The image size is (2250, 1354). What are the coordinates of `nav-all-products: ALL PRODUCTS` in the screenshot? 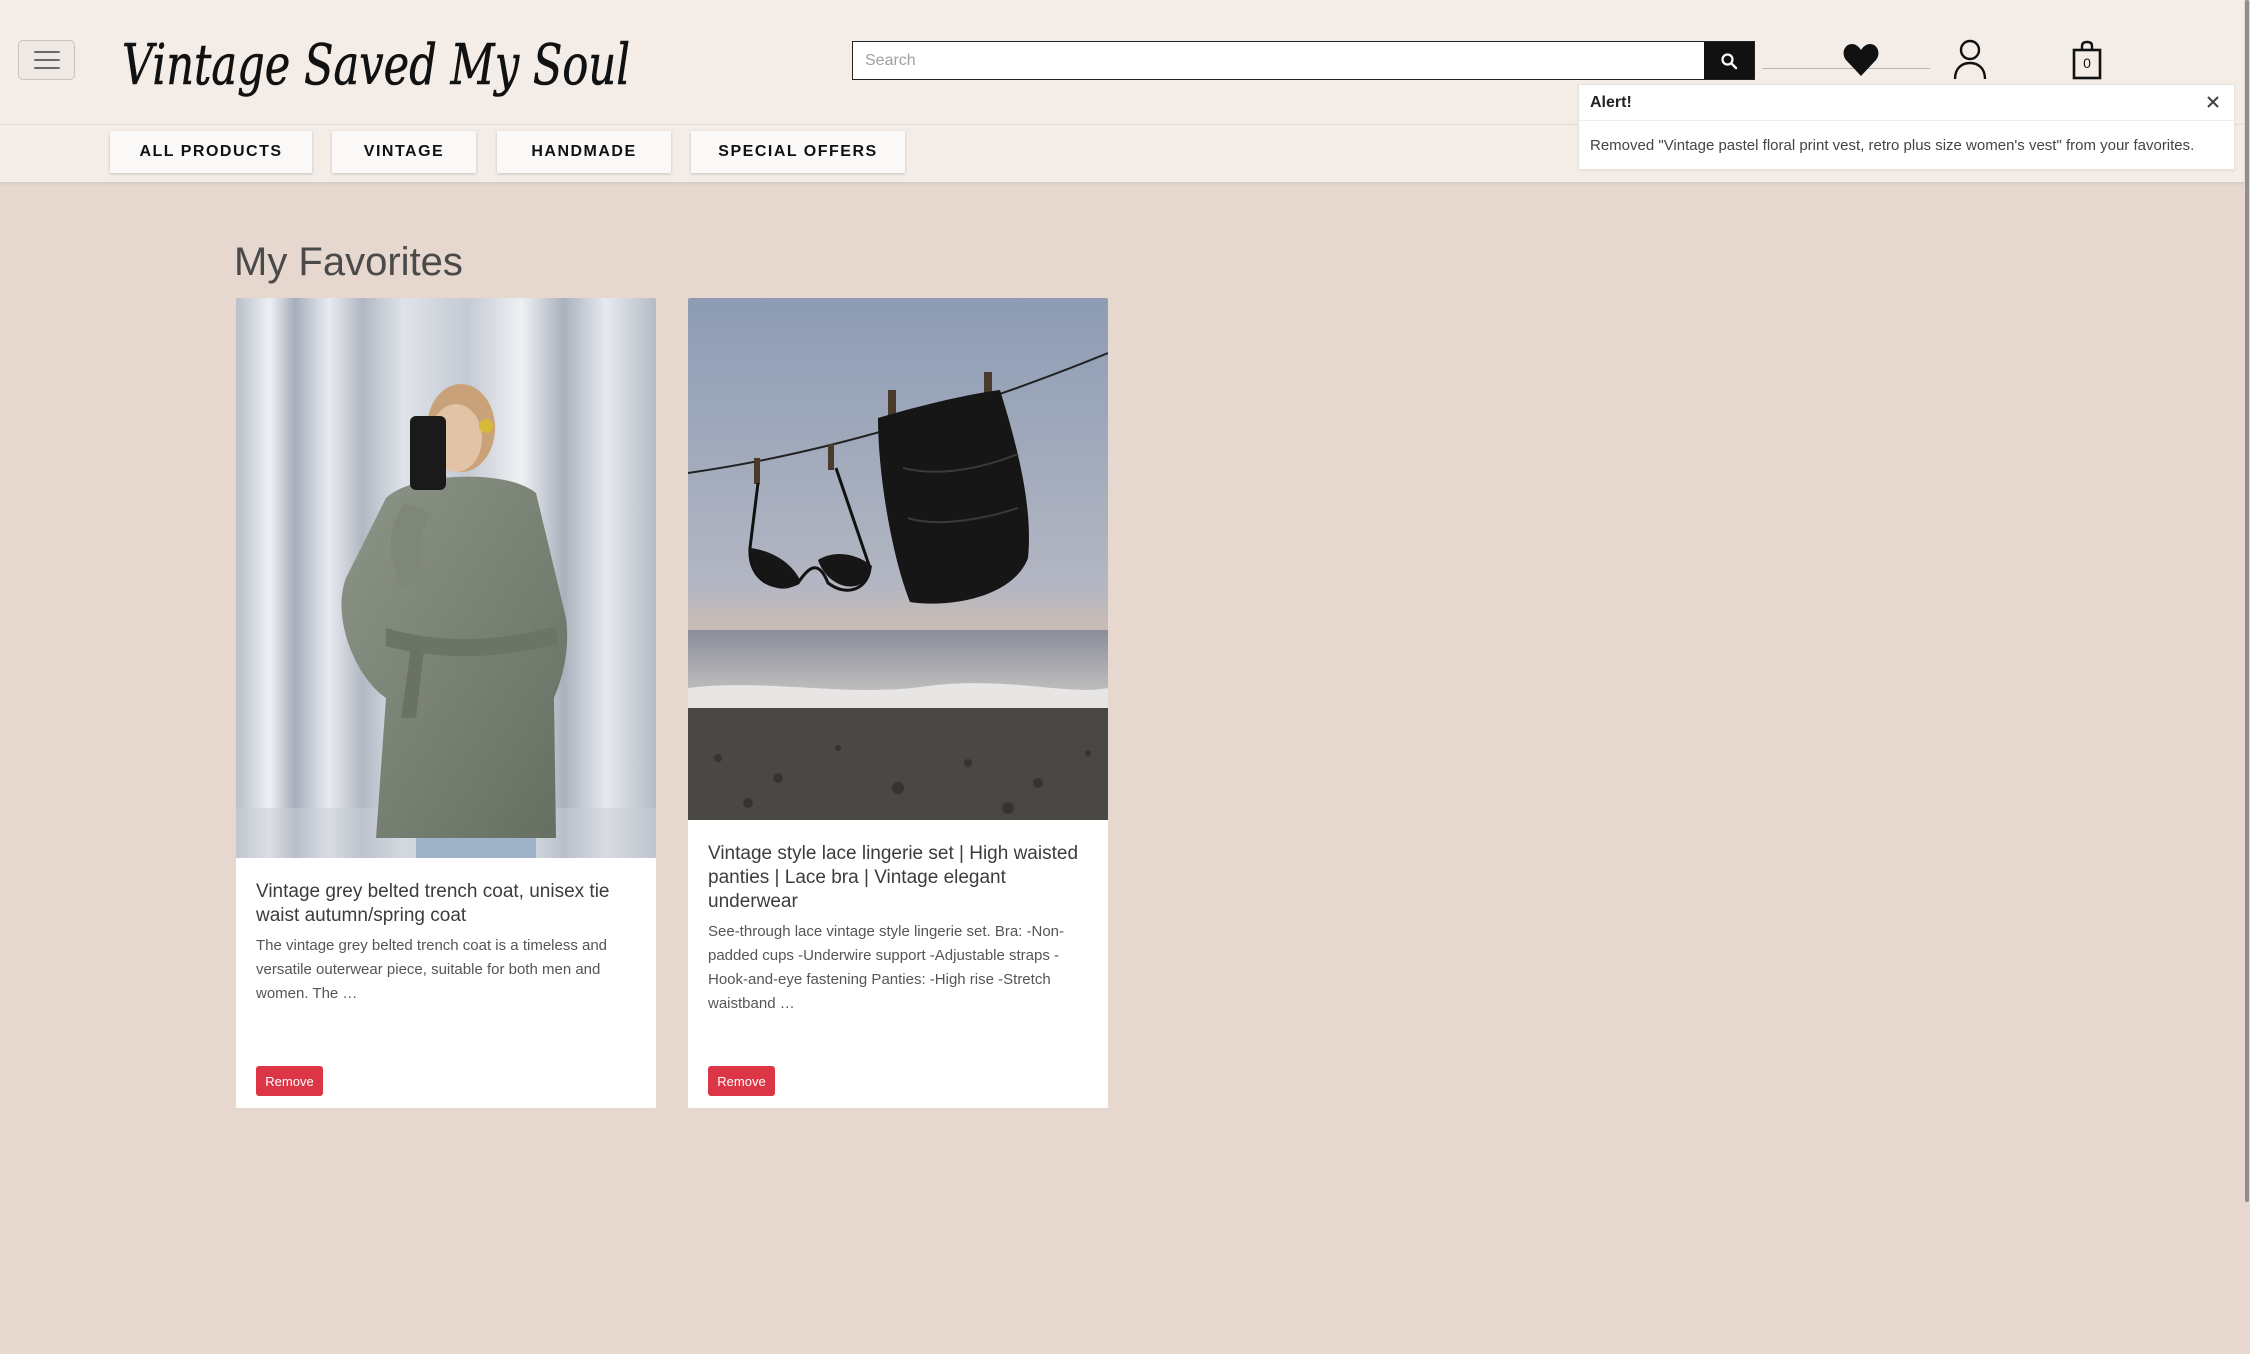 It's located at (211, 152).